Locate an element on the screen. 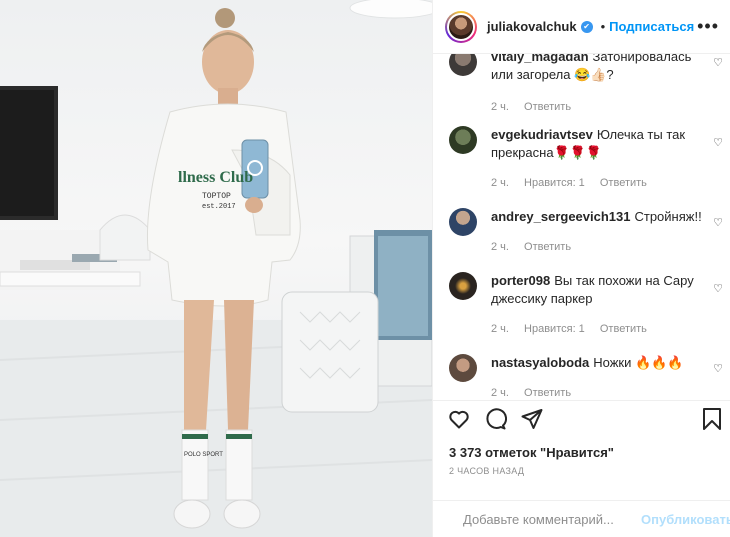 Image resolution: width=730 pixels, height=537 pixels. like-heart-icon is located at coordinates (459, 419).